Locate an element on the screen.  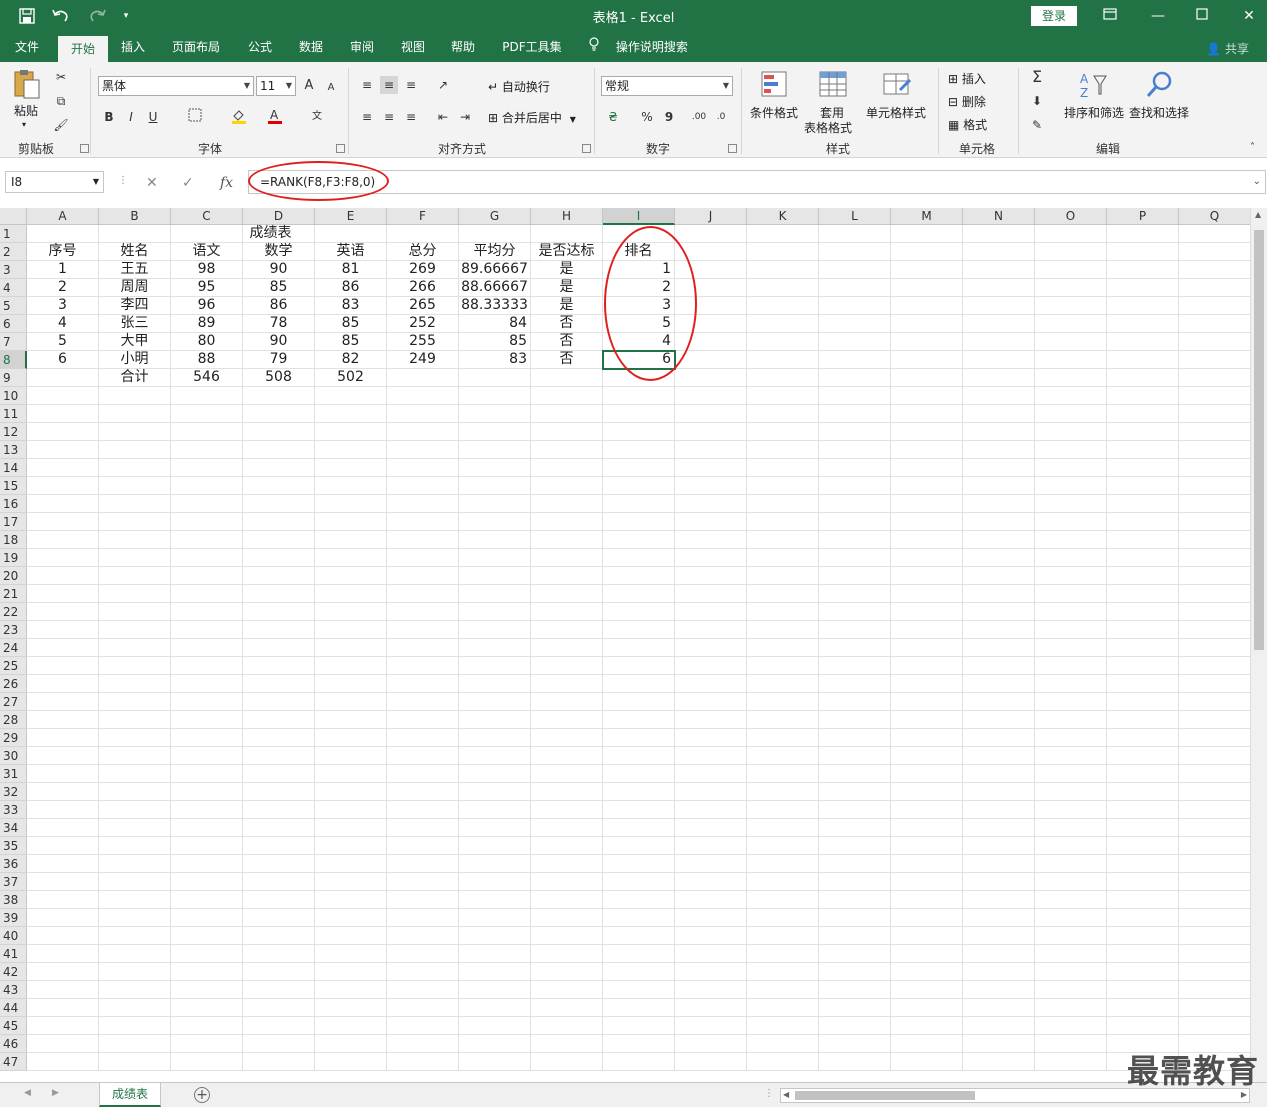
alignment-launcher-icon is located at coordinates (586, 148).